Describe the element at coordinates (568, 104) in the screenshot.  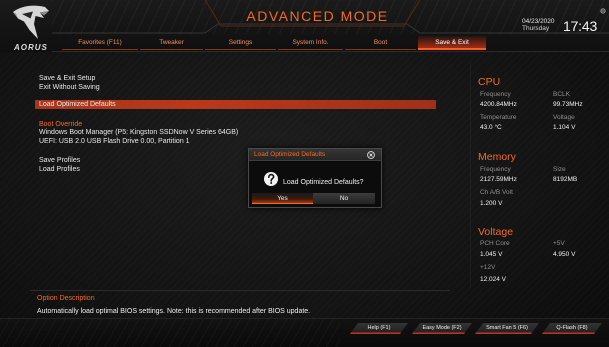
I see `cpu-bclk-value: 99.73MHz` at that location.